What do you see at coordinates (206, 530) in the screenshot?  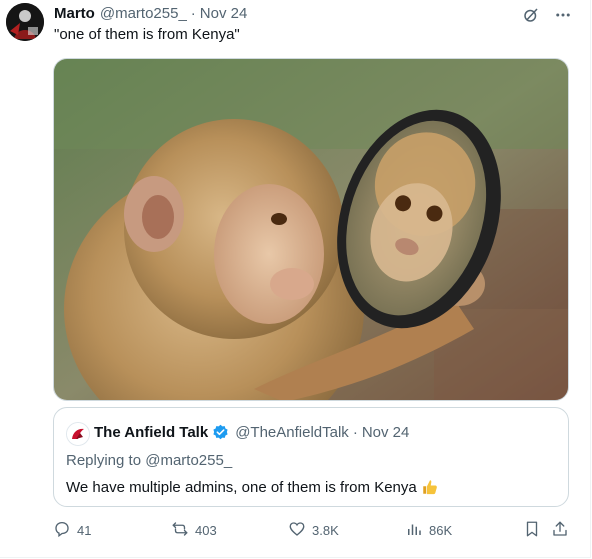 I see `repost-count: 403` at bounding box center [206, 530].